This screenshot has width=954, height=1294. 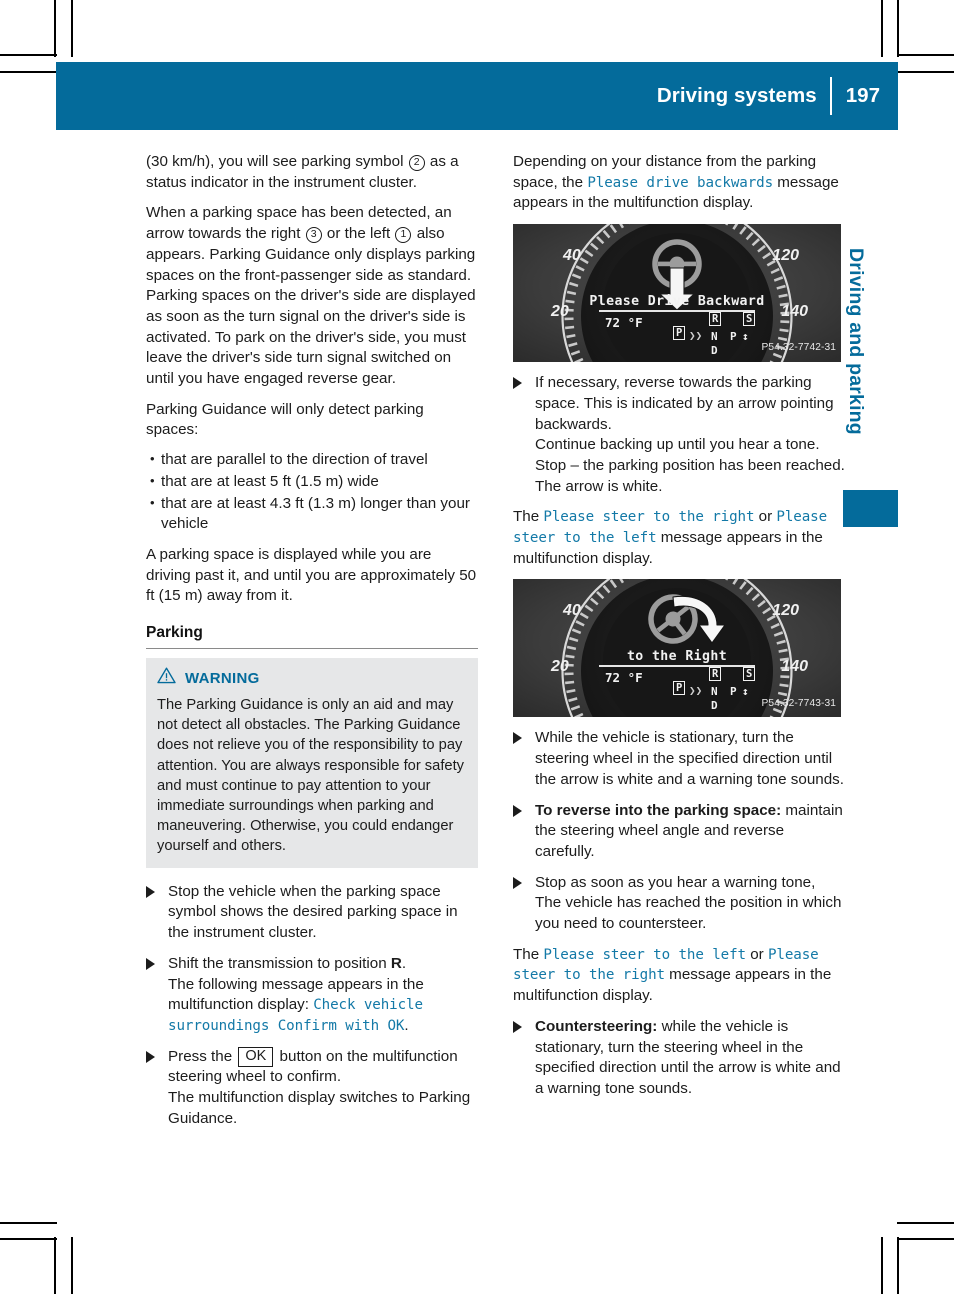 I want to click on page-header-inner: Driving systems 197, so click(x=777, y=96).